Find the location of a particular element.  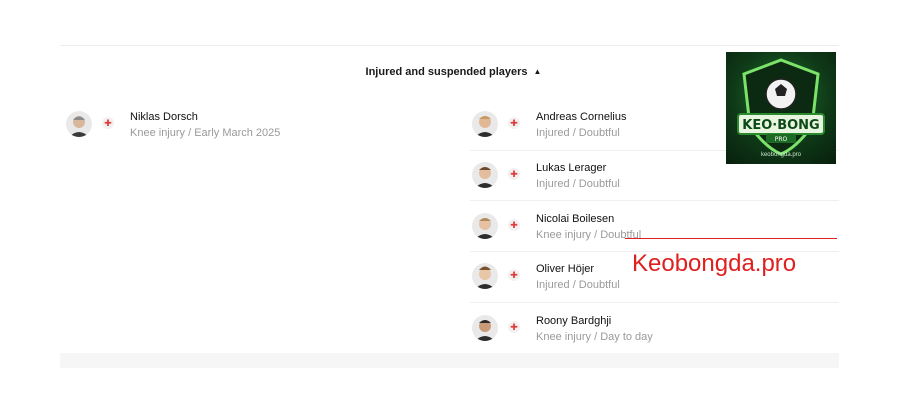

player-name: Niklas Dorsch is located at coordinates (164, 117).